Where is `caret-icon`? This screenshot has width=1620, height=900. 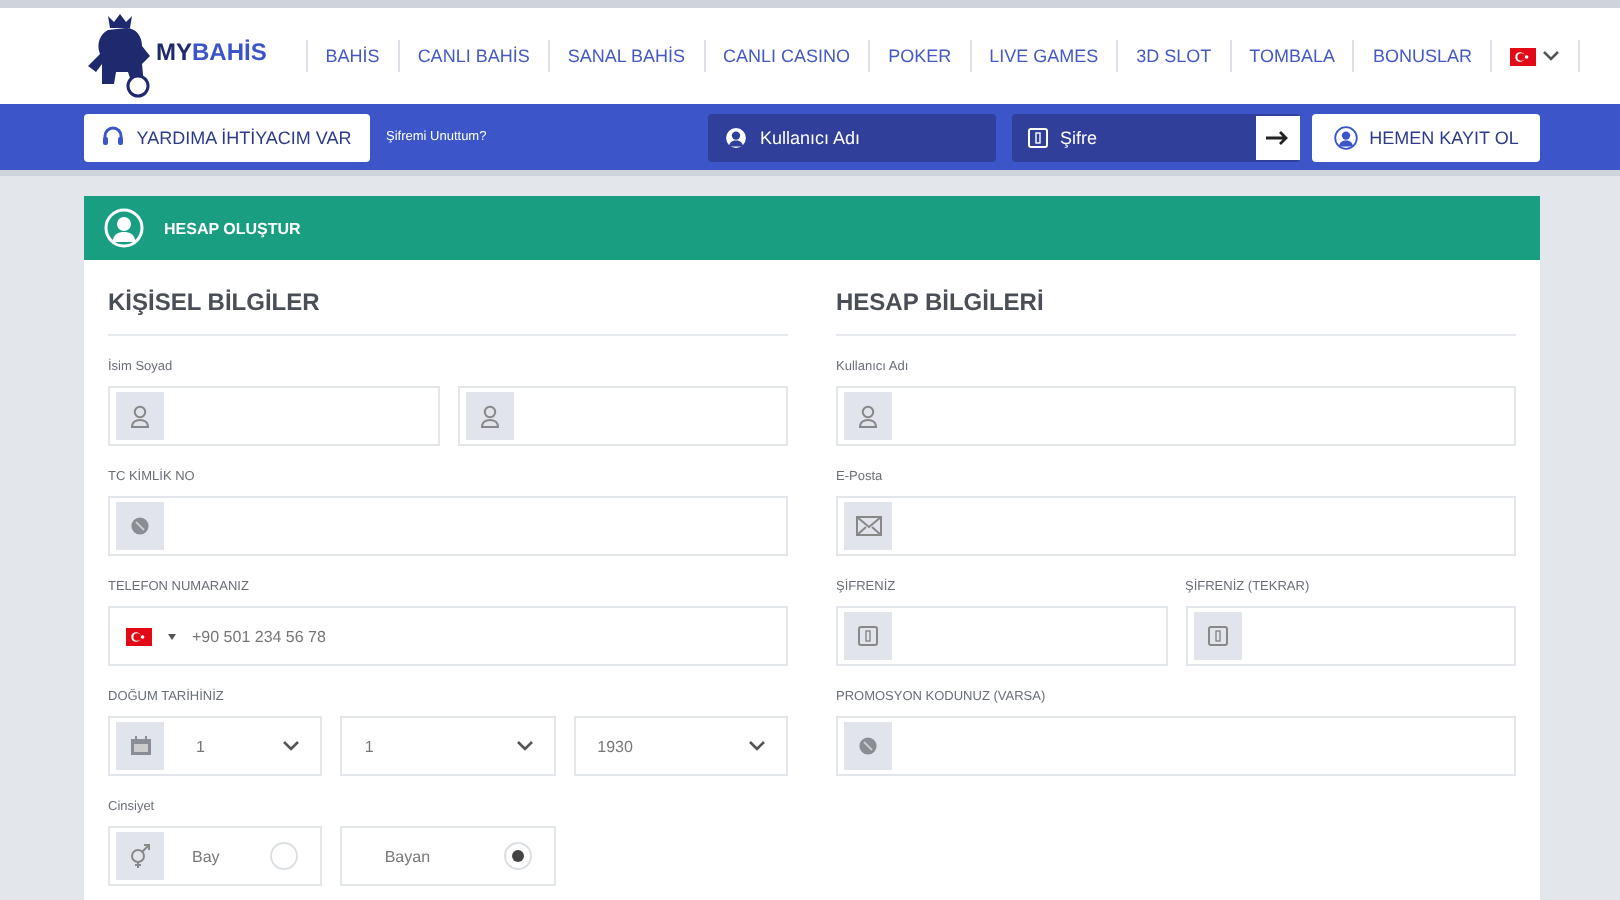
caret-icon is located at coordinates (172, 636).